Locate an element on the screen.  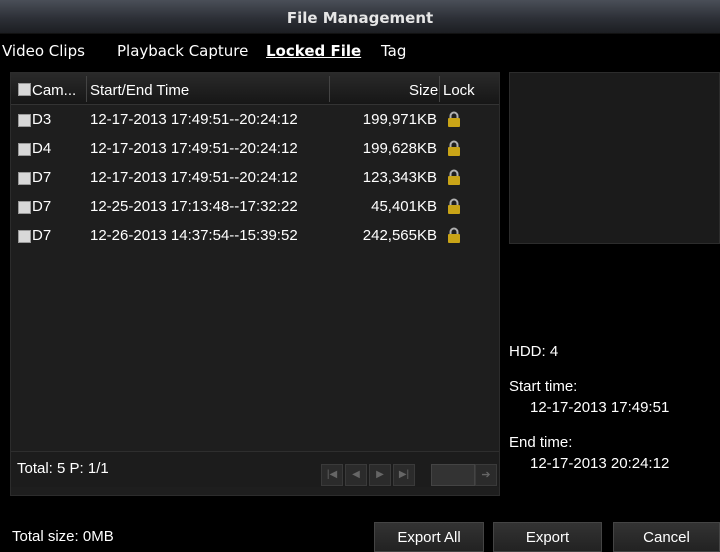
row-time: 12-26-2013 14:37:54--15:39:52 is located at coordinates (194, 235).